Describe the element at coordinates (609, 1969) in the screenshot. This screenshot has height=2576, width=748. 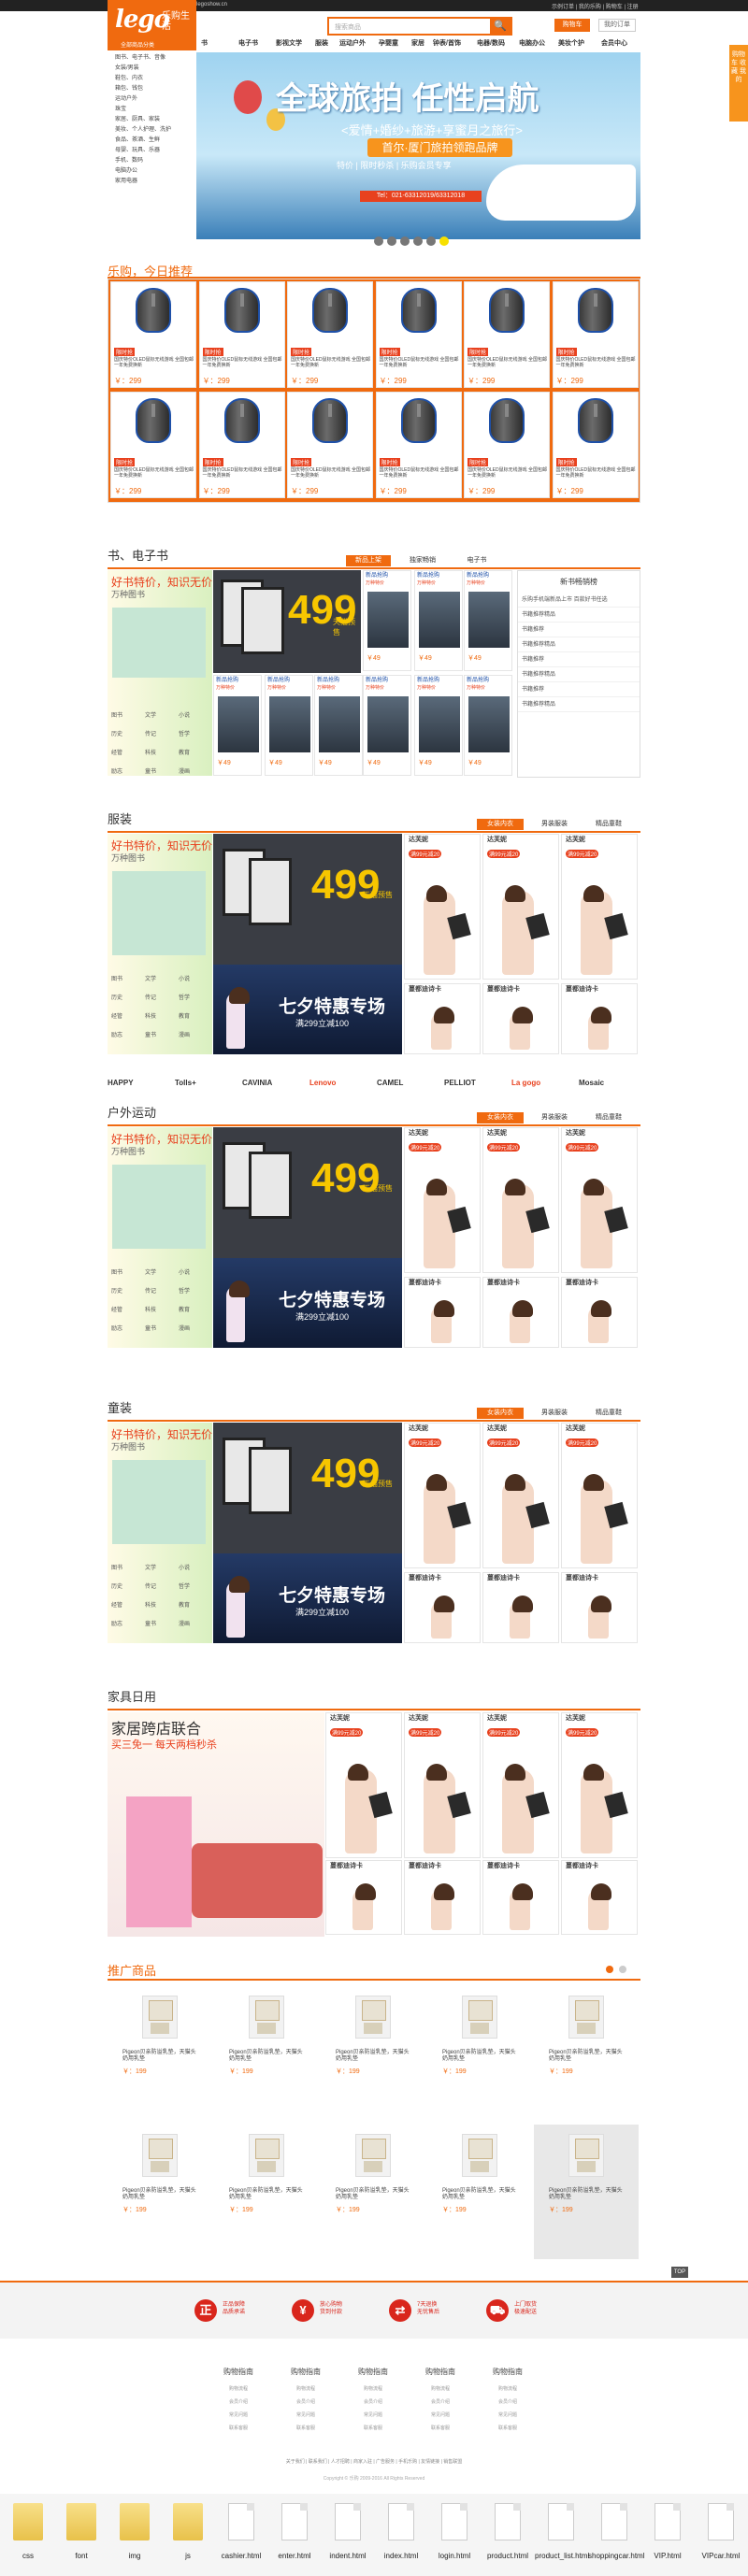
I see `page-dot-active` at that location.